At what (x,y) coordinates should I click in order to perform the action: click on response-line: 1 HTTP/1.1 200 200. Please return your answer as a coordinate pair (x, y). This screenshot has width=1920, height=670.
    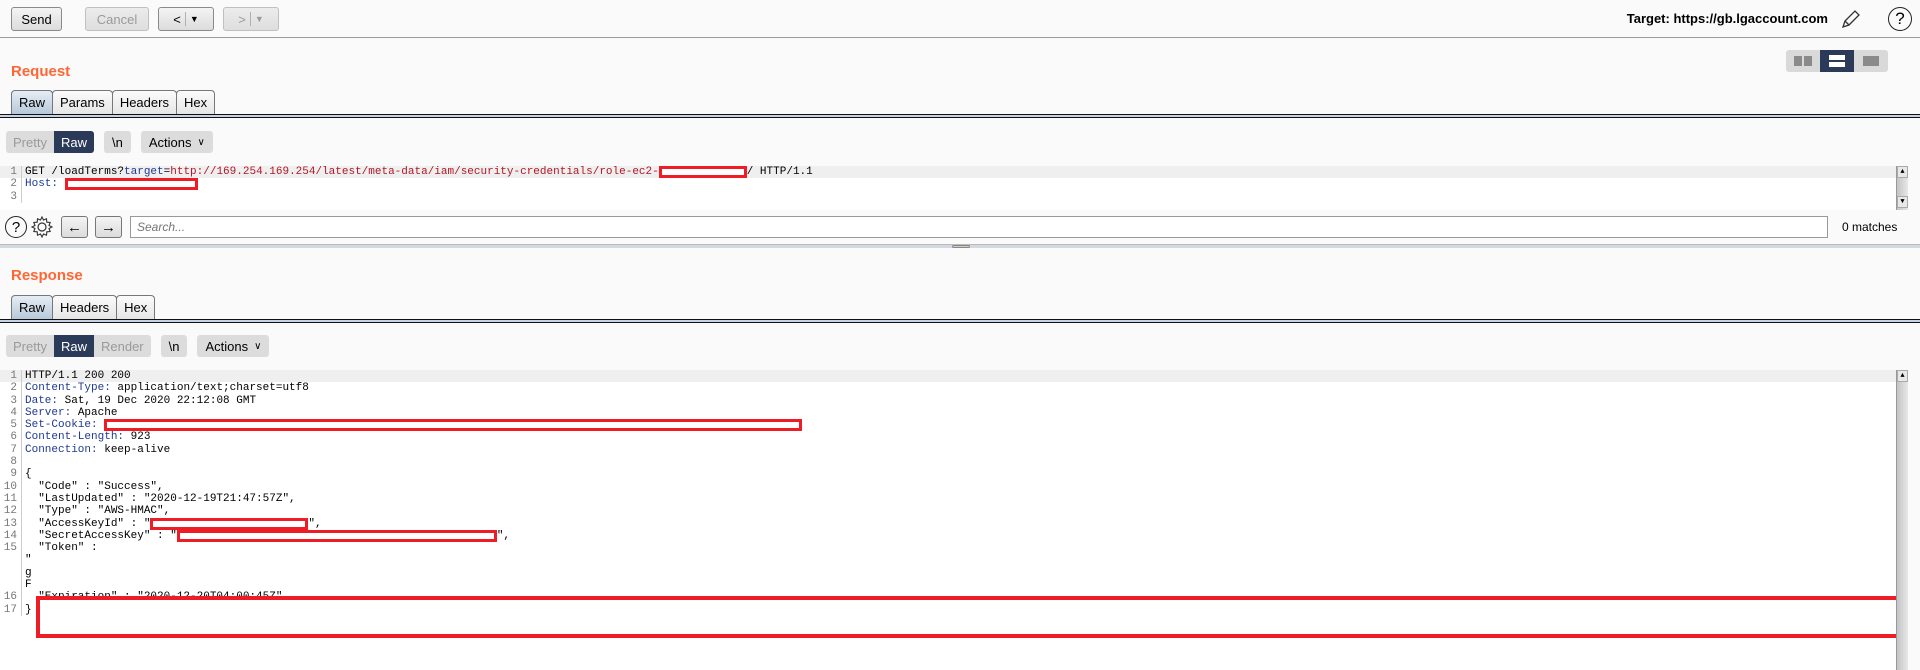
    Looking at the image, I should click on (954, 376).